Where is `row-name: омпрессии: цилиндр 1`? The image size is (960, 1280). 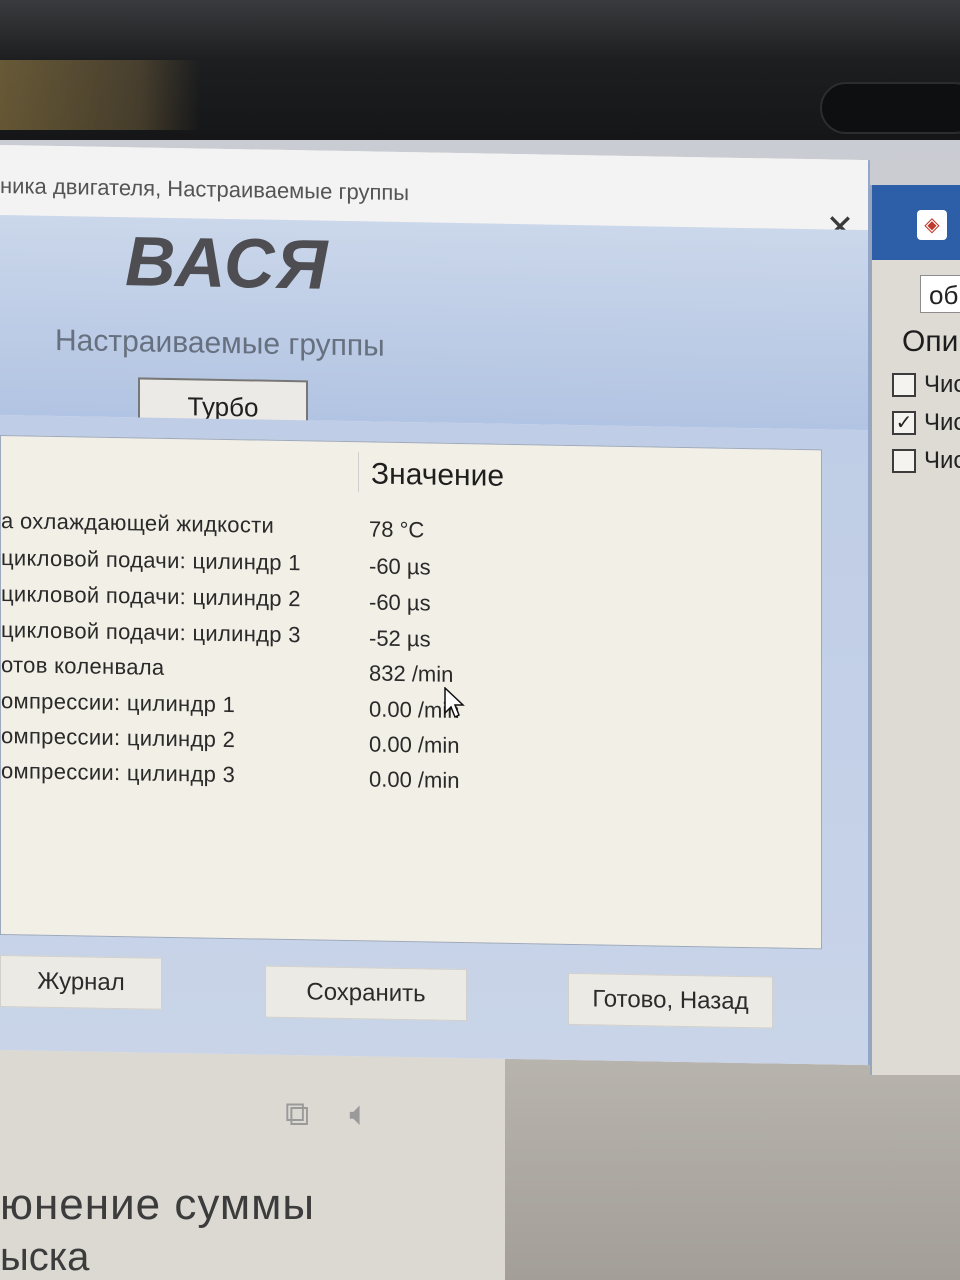 row-name: омпрессии: цилиндр 1 is located at coordinates (118, 703).